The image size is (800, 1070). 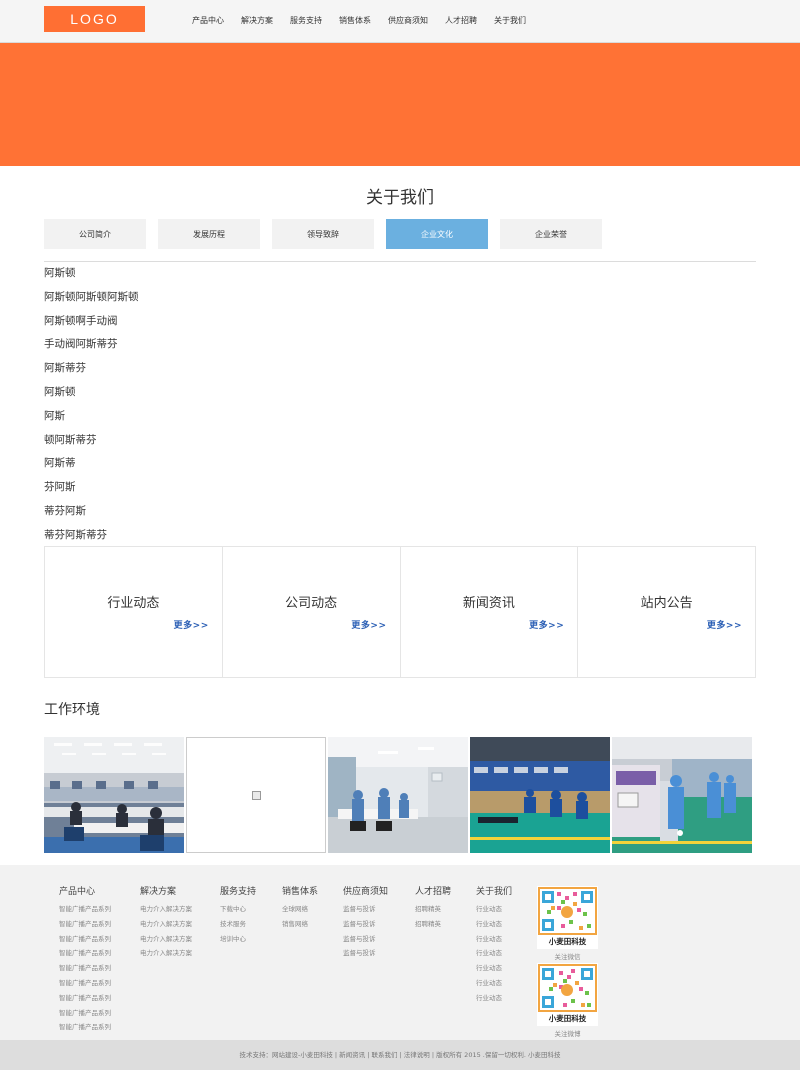 I want to click on nav-item-sales: 销售体系, so click(x=355, y=20).